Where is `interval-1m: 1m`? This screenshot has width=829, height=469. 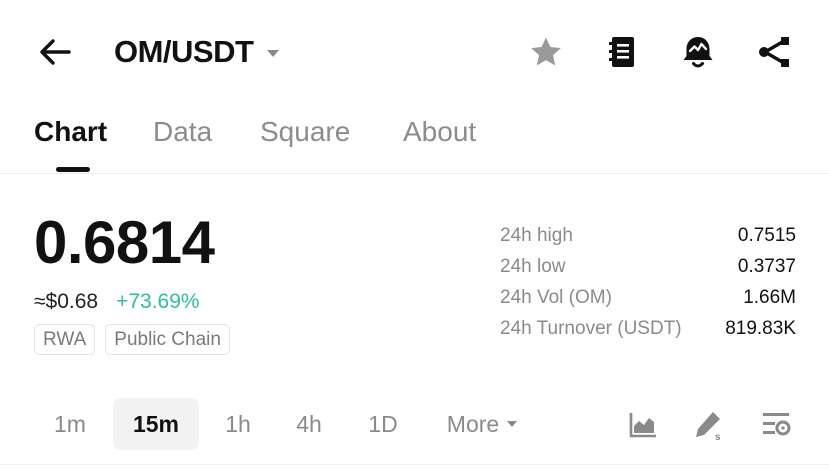 interval-1m: 1m is located at coordinates (70, 424).